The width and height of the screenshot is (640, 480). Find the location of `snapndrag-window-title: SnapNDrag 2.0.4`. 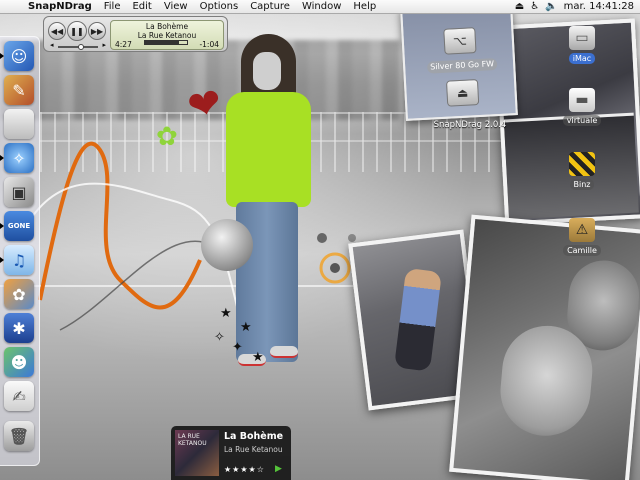

snapndrag-window-title: SnapNDrag 2.0.4 is located at coordinates (470, 125).